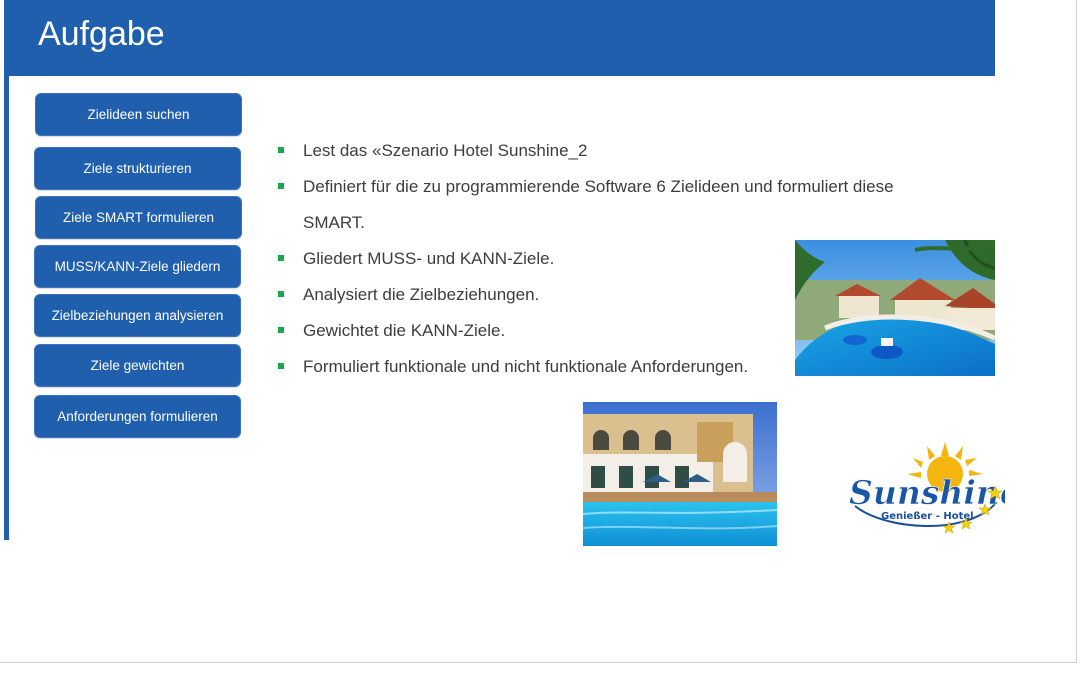 The height and width of the screenshot is (677, 1091). What do you see at coordinates (680, 474) in the screenshot?
I see `hotel-building-photo` at bounding box center [680, 474].